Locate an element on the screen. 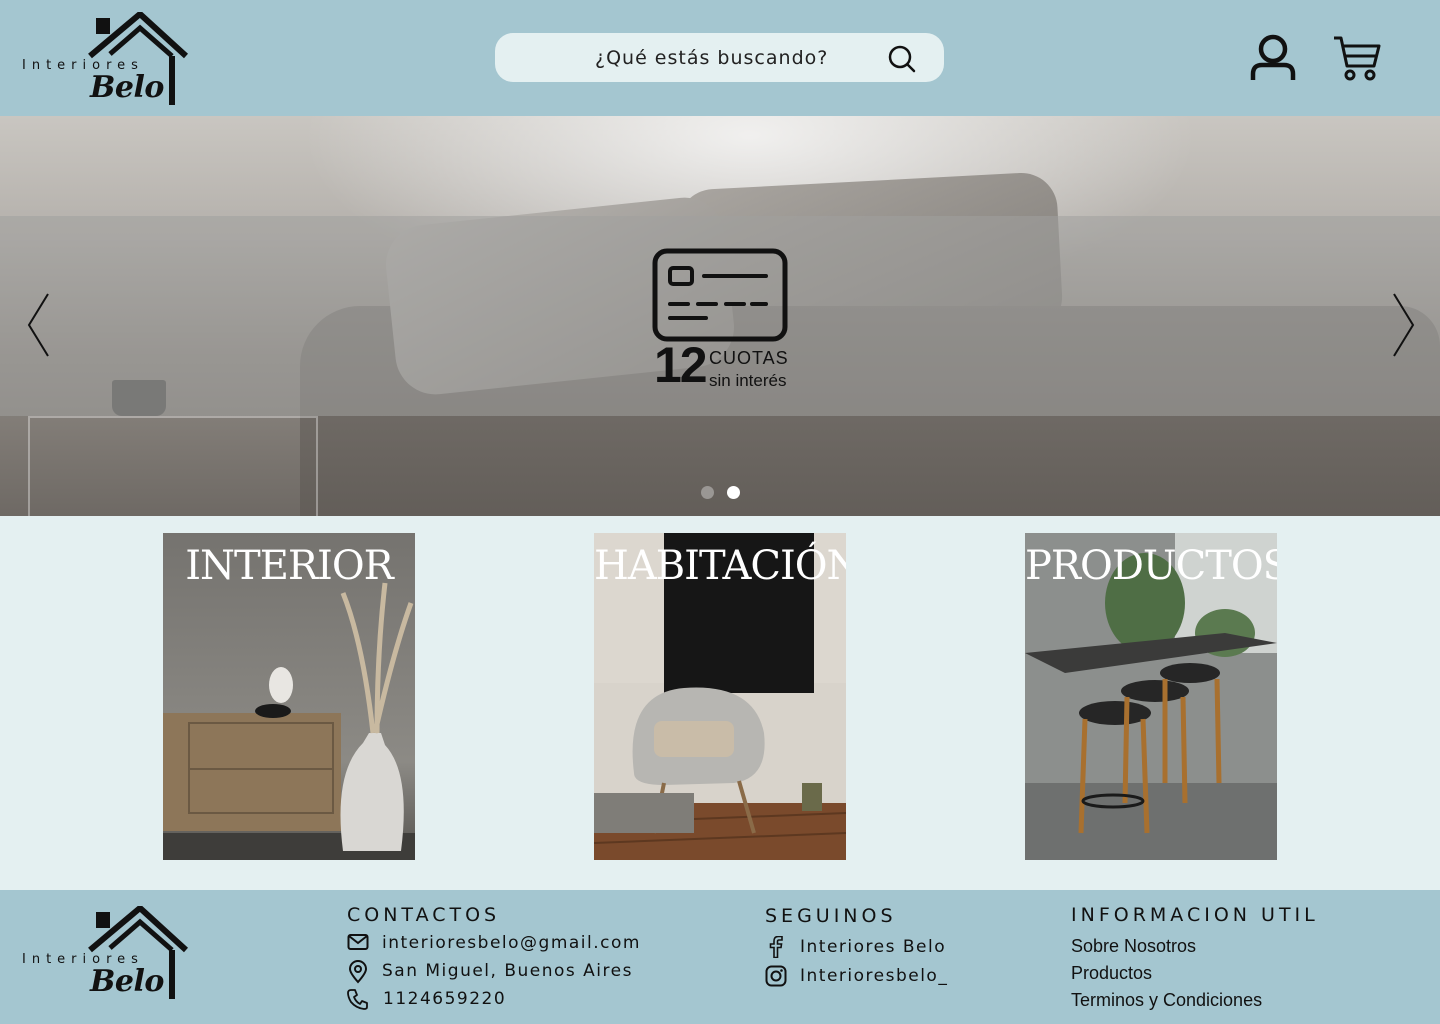 The height and width of the screenshot is (1024, 1440). facebook-icon is located at coordinates (776, 947).